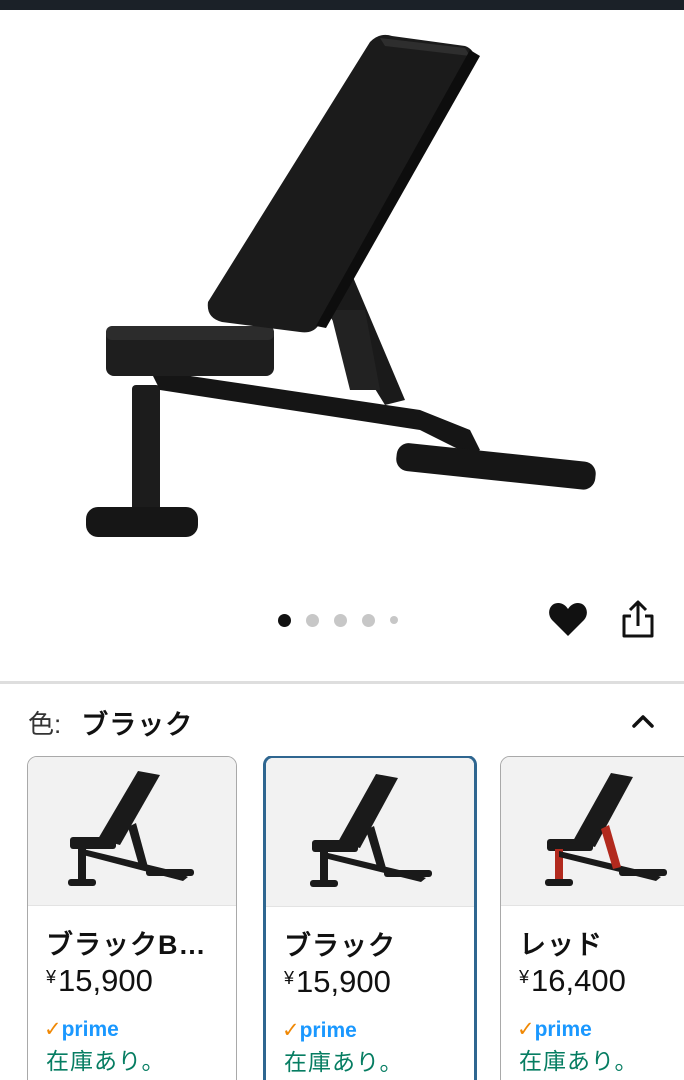 The image size is (684, 1080). I want to click on variant-name: レッド, so click(561, 945).